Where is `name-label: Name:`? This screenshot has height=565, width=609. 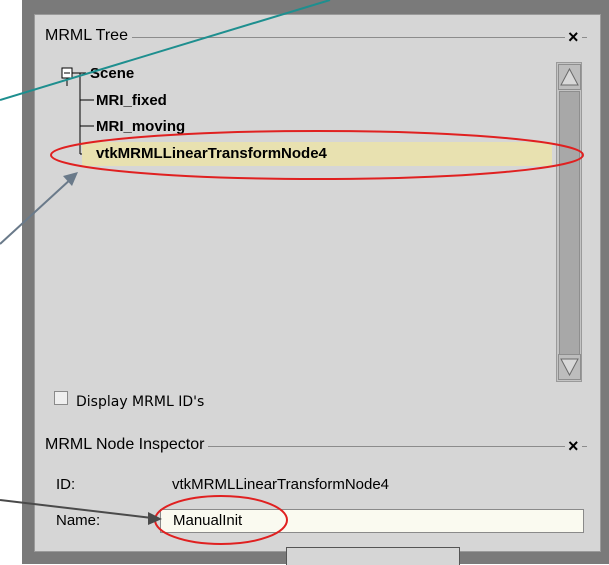
name-label: Name: is located at coordinates (78, 520).